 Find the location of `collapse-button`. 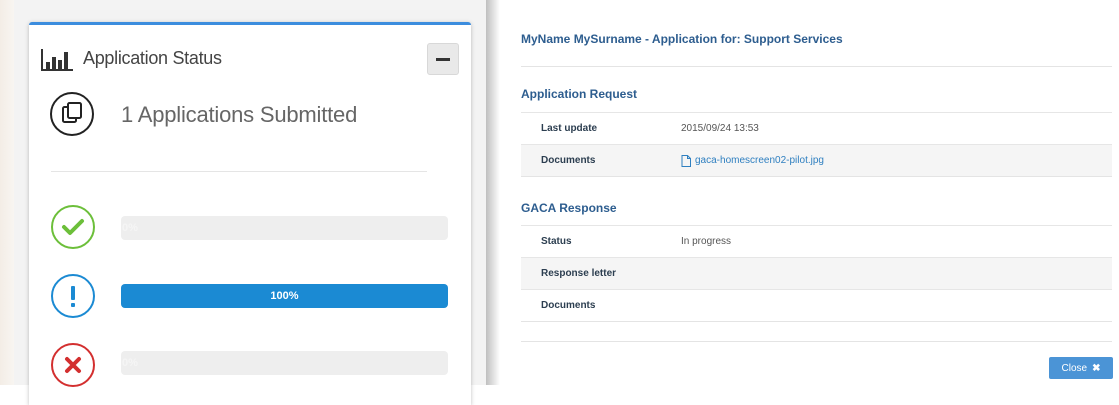

collapse-button is located at coordinates (443, 59).